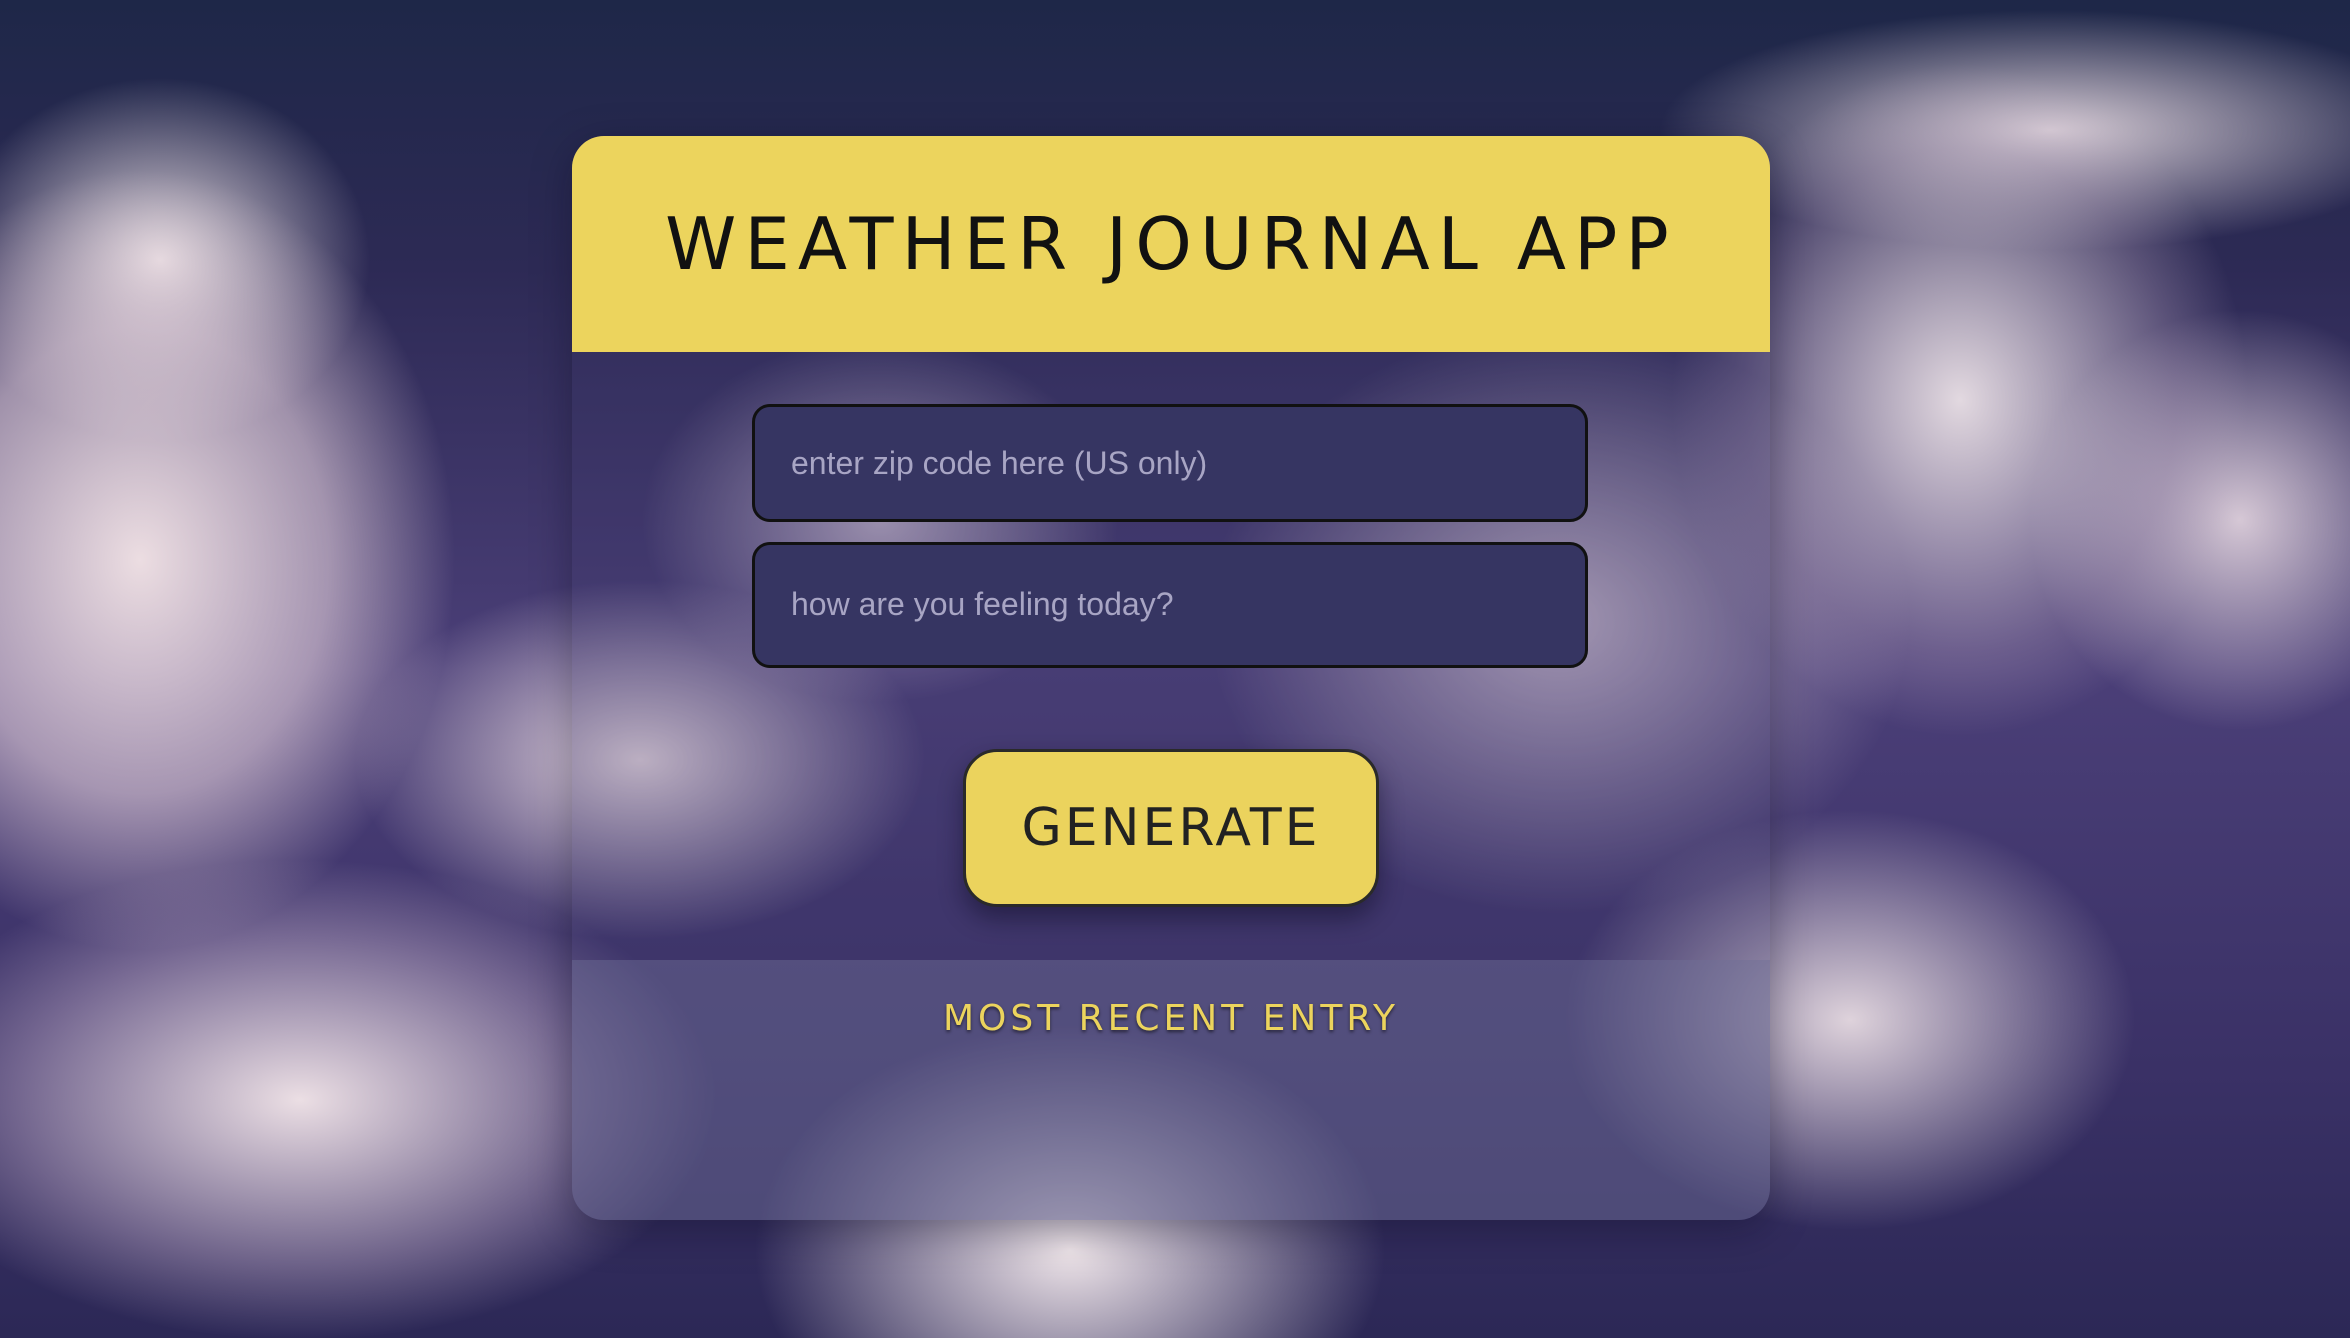  I want to click on generate-button: GENERATE, so click(1171, 828).